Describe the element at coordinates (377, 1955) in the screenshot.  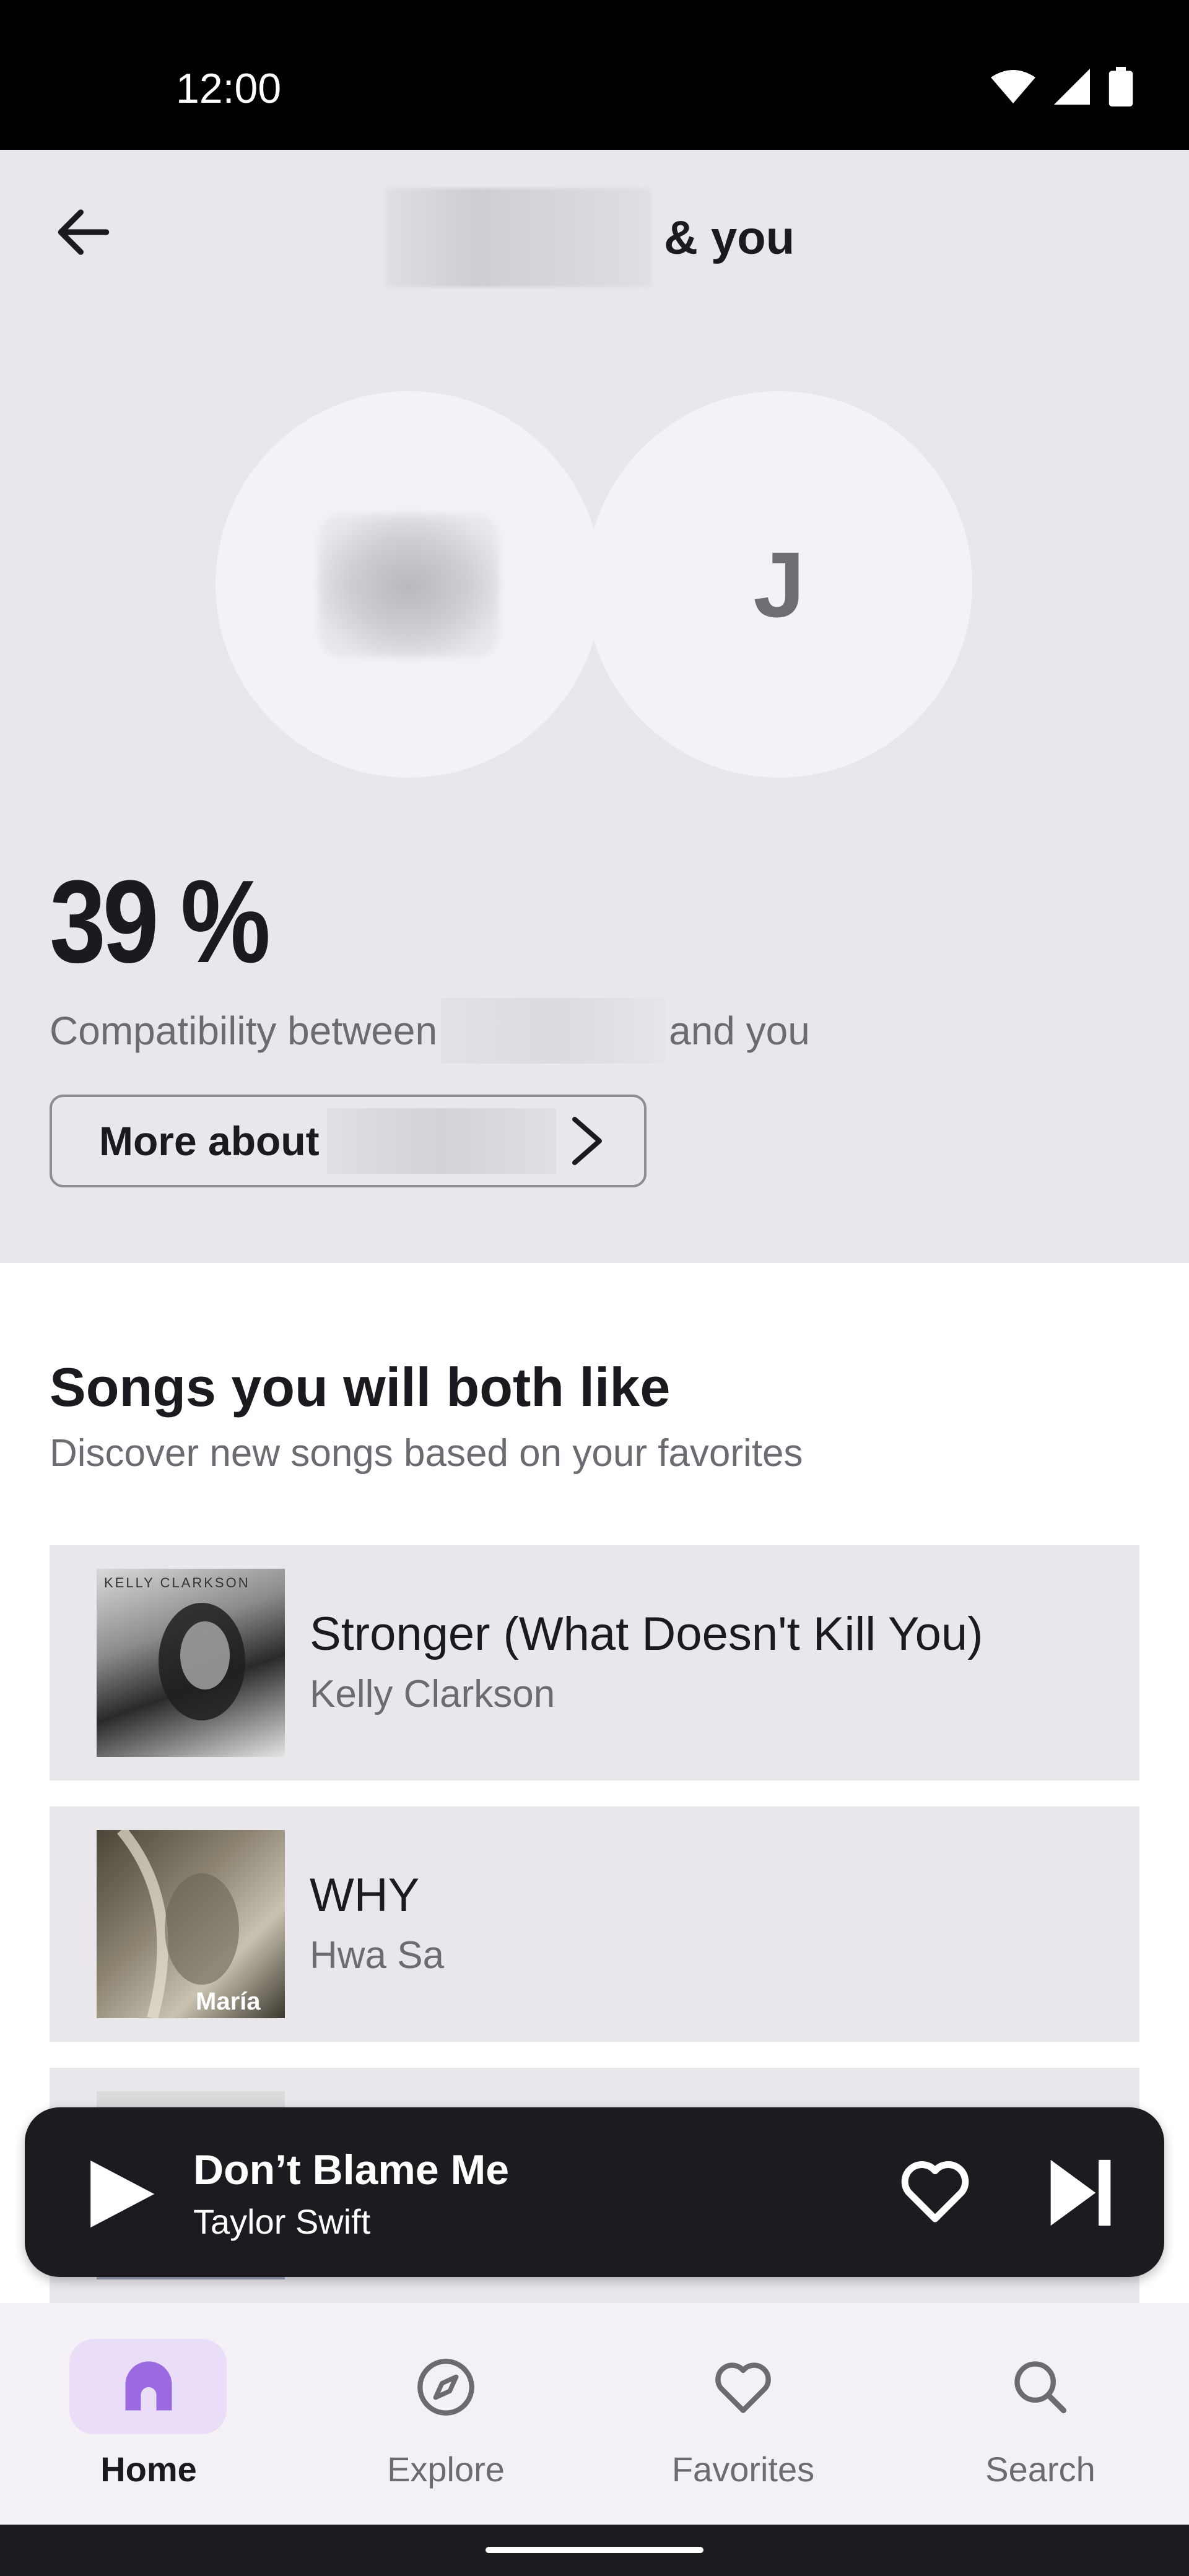
I see `song-artist: Hwa Sa` at that location.